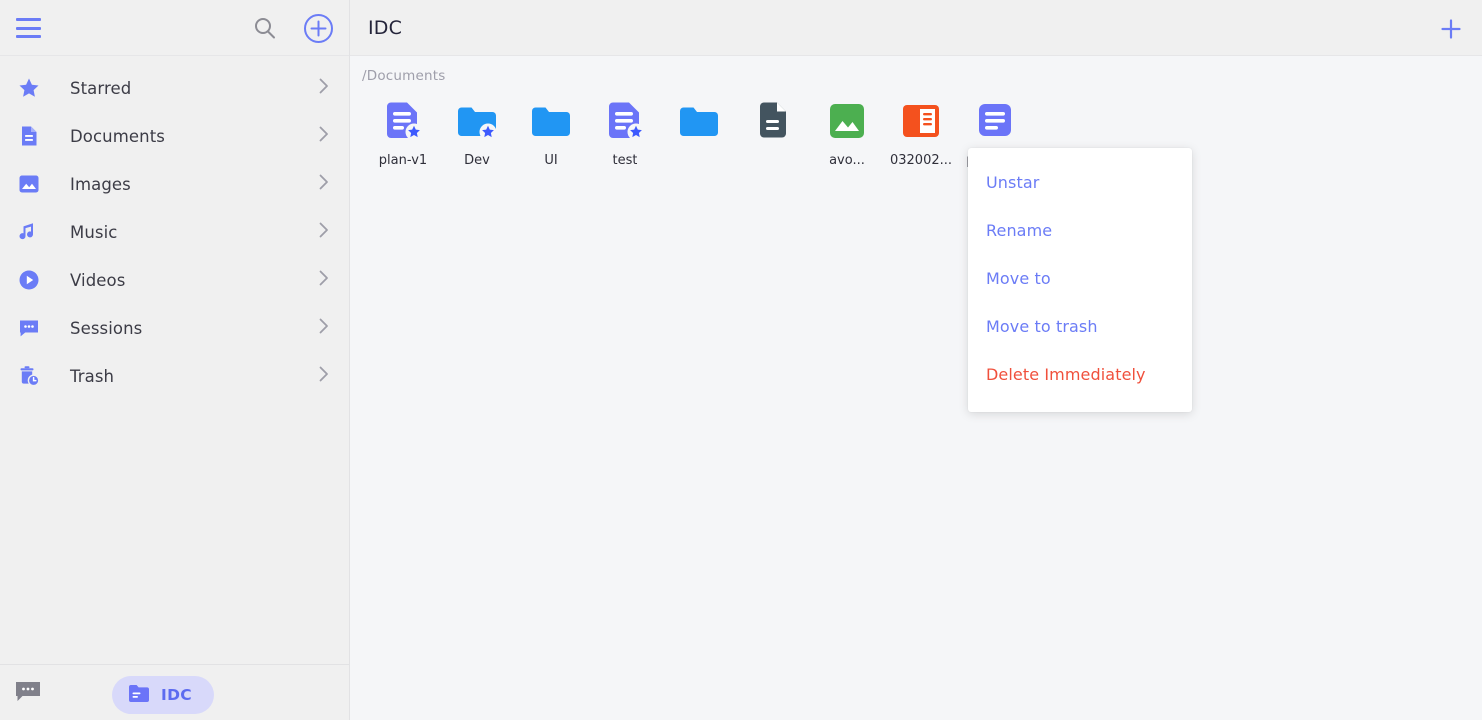 The image size is (1482, 720). What do you see at coordinates (916, 28) in the screenshot?
I see `main-header: IDC` at bounding box center [916, 28].